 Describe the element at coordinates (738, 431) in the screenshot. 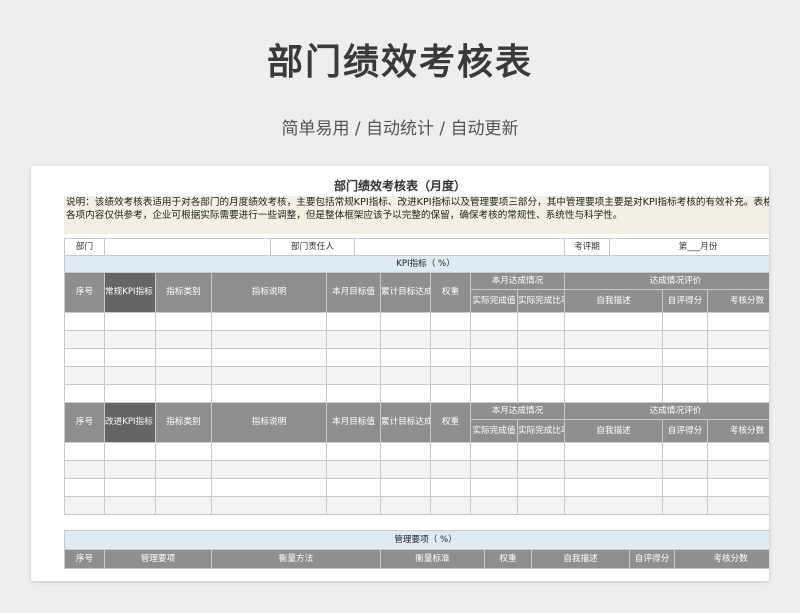

I see `kpi2-col-audit-score: 考核分数` at that location.